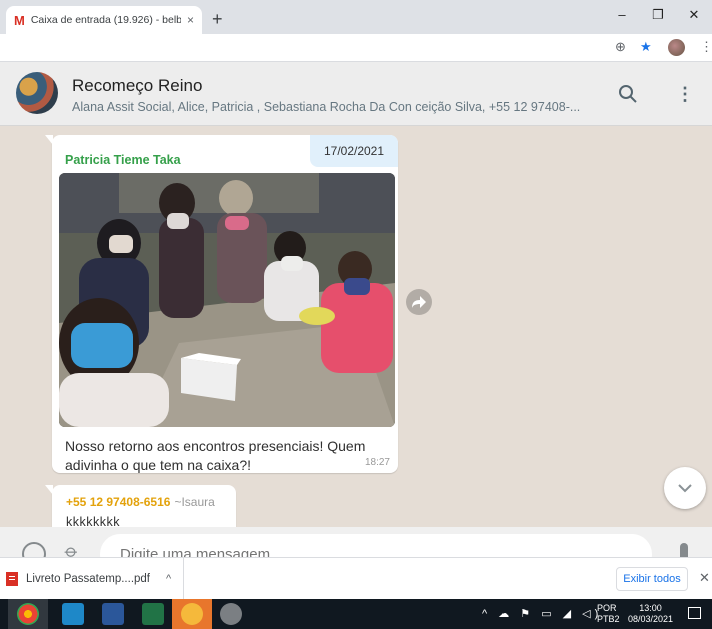 The image size is (712, 629). I want to click on close-download-bar-icon: ✕, so click(704, 578).